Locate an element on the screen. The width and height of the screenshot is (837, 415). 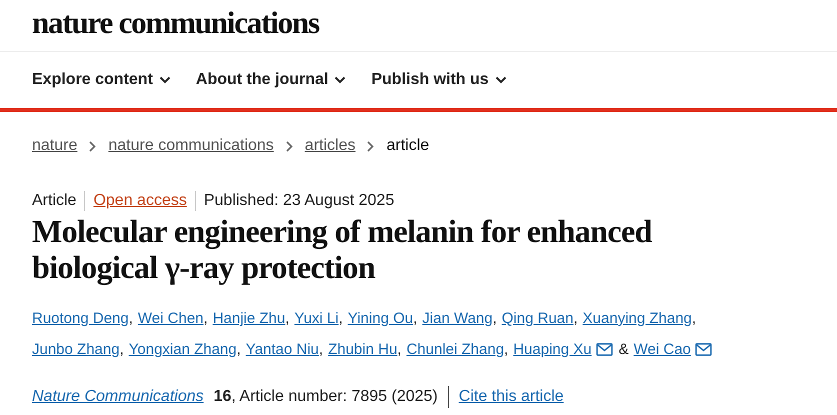
nav-menu: About the journal is located at coordinates (271, 80).